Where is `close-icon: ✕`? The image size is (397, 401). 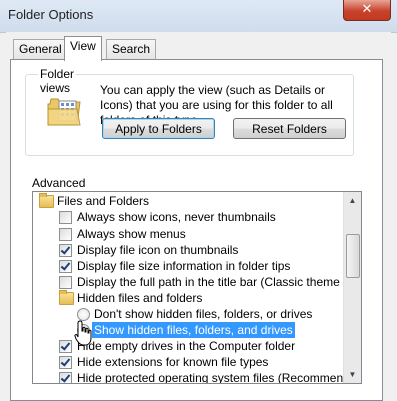
close-icon: ✕ is located at coordinates (367, 8).